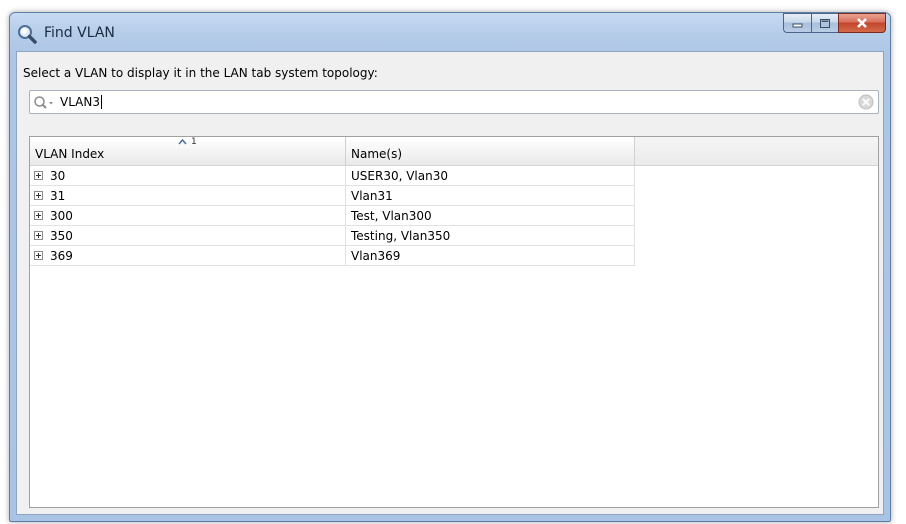  What do you see at coordinates (187, 142) in the screenshot?
I see `sort-indicator: 1` at bounding box center [187, 142].